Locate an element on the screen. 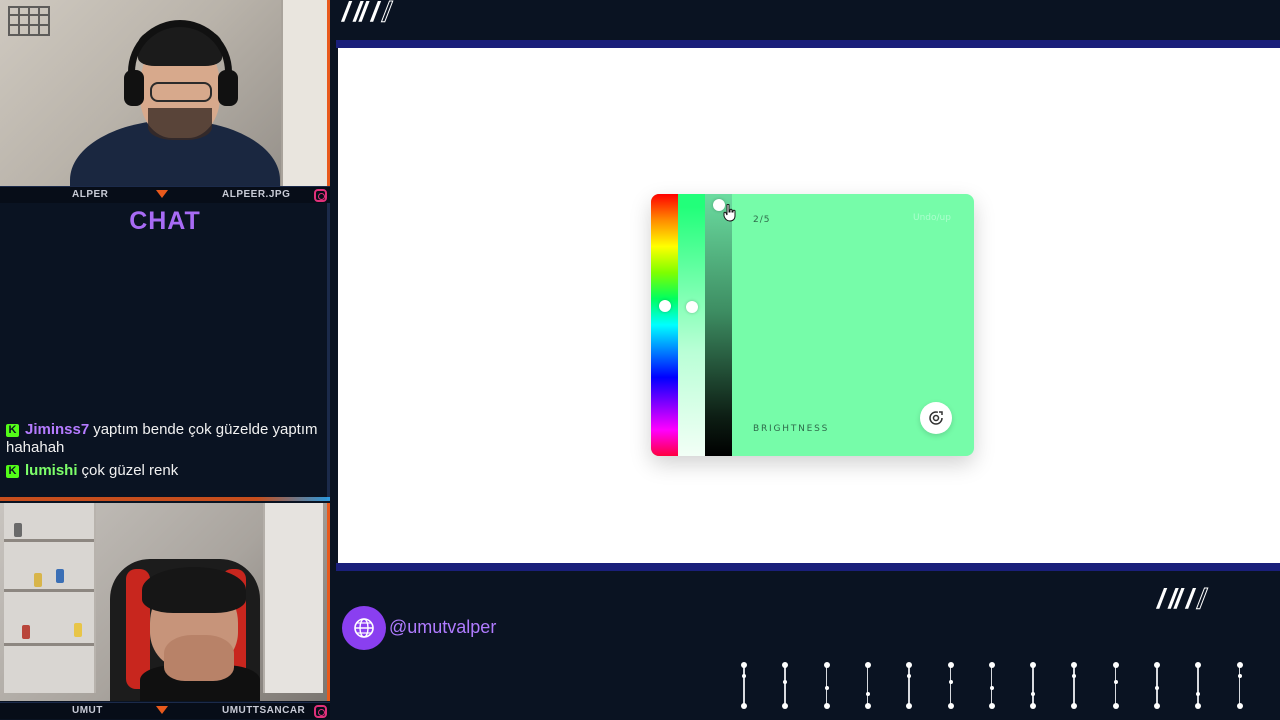 This screenshot has height=720, width=1280. doorway is located at coordinates (293, 598).